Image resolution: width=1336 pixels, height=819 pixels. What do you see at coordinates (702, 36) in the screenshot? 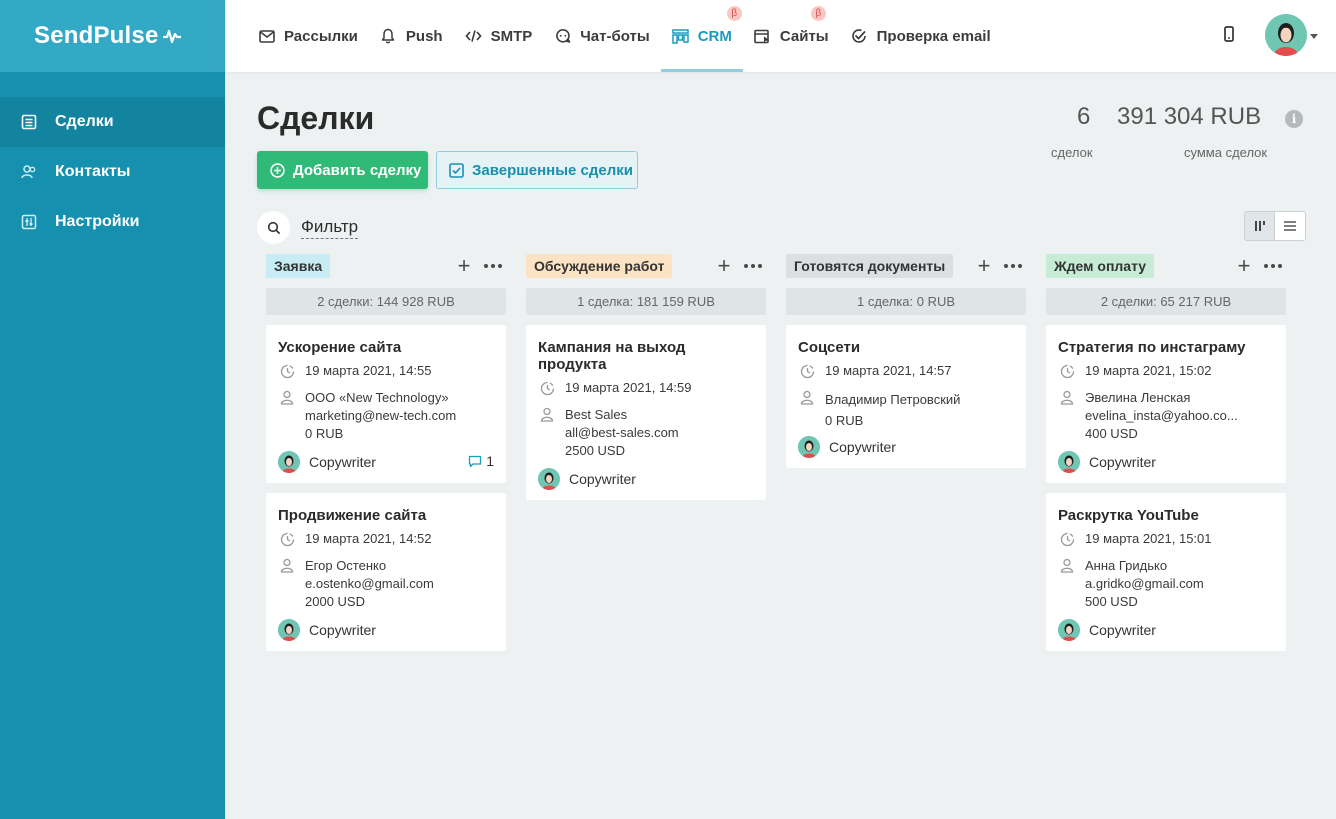
I see `nav-crm: CRM β` at bounding box center [702, 36].